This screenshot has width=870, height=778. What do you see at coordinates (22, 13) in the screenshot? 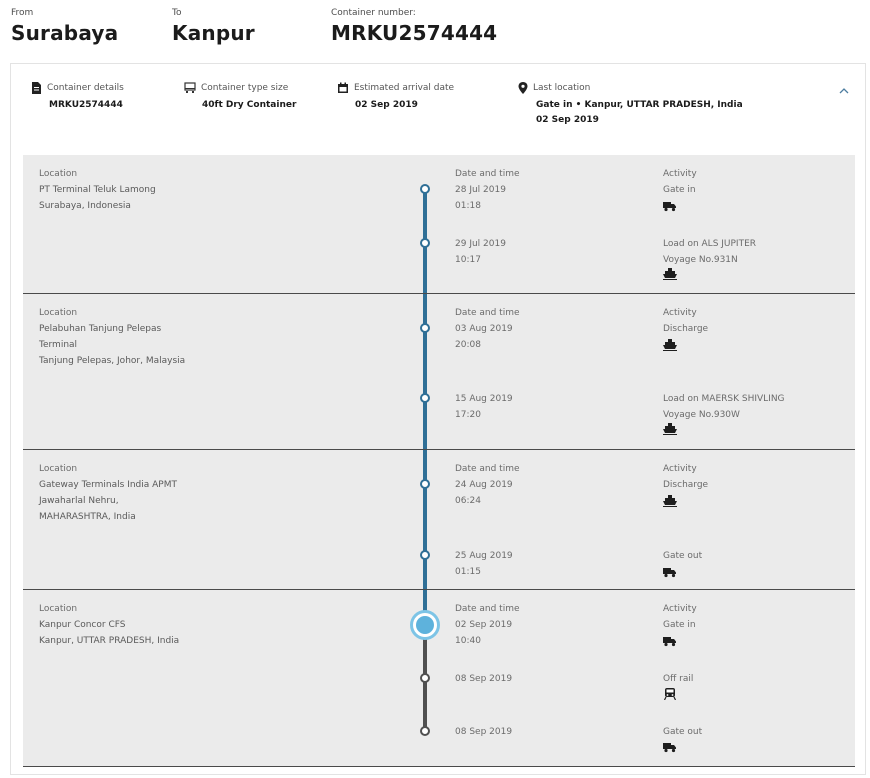
I see `from-label: From` at bounding box center [22, 13].